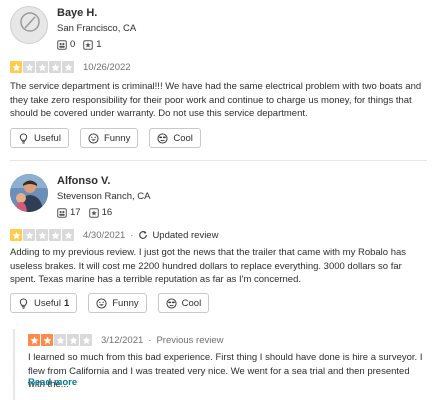 The image size is (437, 400). Describe the element at coordinates (107, 67) in the screenshot. I see `review-date: 10/26/2022` at that location.